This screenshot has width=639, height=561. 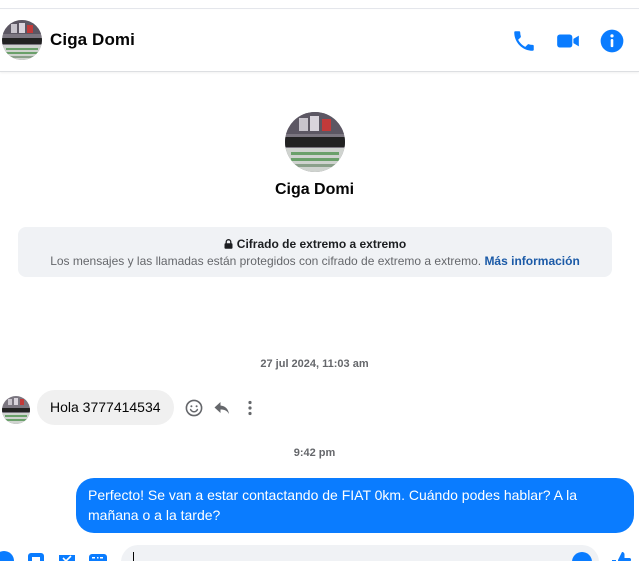 I want to click on message-timestamp: 9:42 pm, so click(x=314, y=453).